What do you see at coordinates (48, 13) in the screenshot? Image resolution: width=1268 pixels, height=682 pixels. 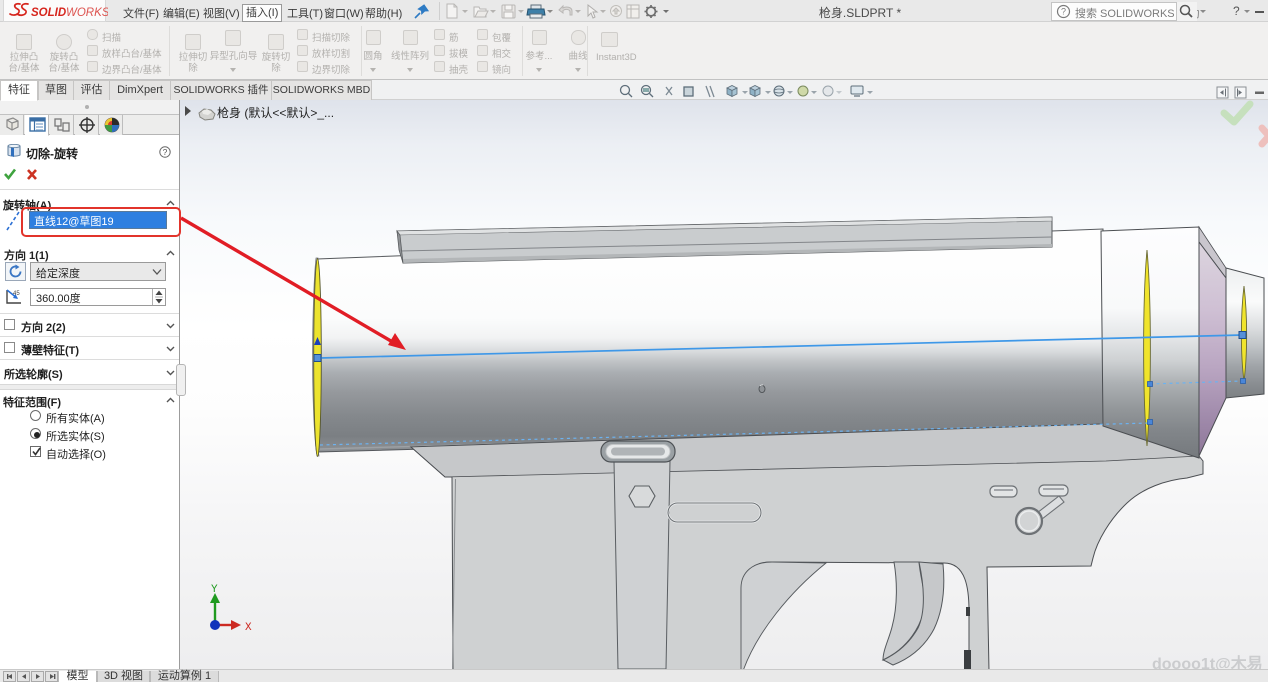 I see `svg-text: SOLID` at bounding box center [48, 13].